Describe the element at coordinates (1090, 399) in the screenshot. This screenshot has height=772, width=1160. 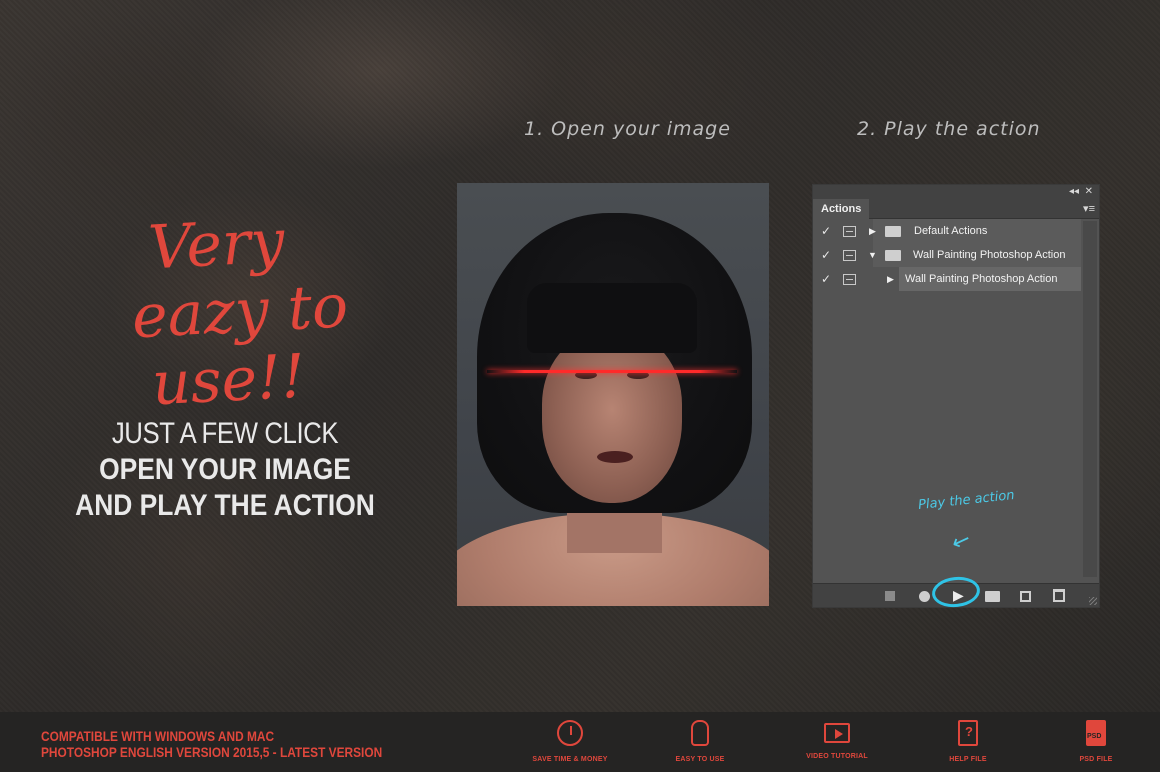
I see `panel-scrollbar` at that location.